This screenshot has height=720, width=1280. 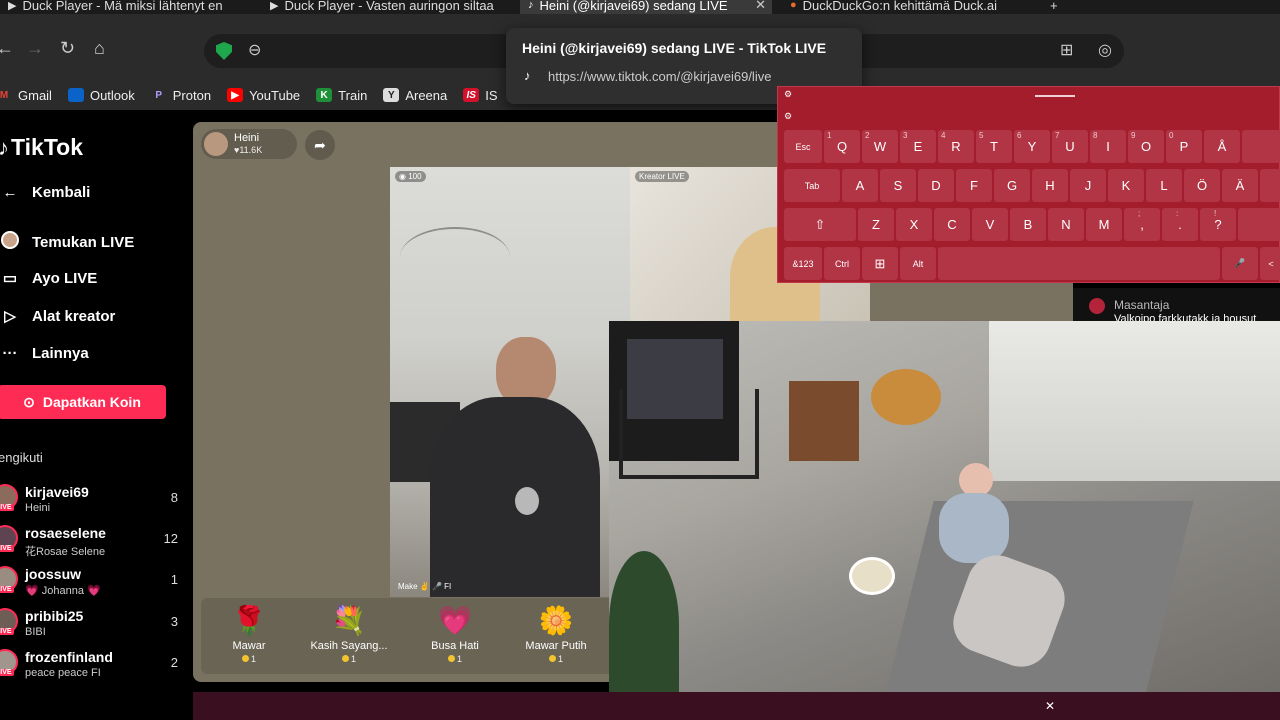 What do you see at coordinates (1202, 185) in the screenshot?
I see `key-o-umlaut: Ö` at bounding box center [1202, 185].